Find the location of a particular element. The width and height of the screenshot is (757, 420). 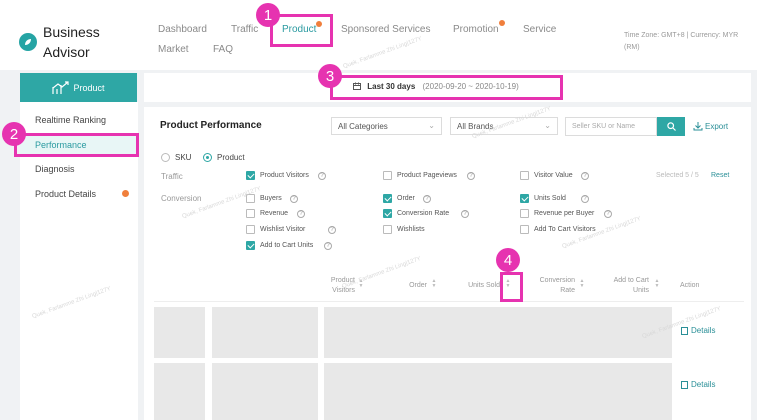

category-select-value: All Categories is located at coordinates (363, 126).